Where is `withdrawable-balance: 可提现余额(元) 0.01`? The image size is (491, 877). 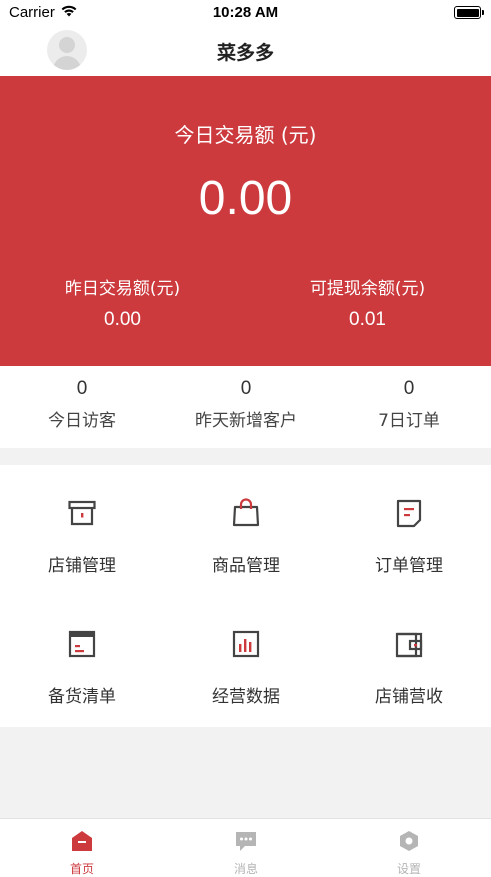
withdrawable-balance: 可提现余额(元) 0.01 is located at coordinates (367, 302).